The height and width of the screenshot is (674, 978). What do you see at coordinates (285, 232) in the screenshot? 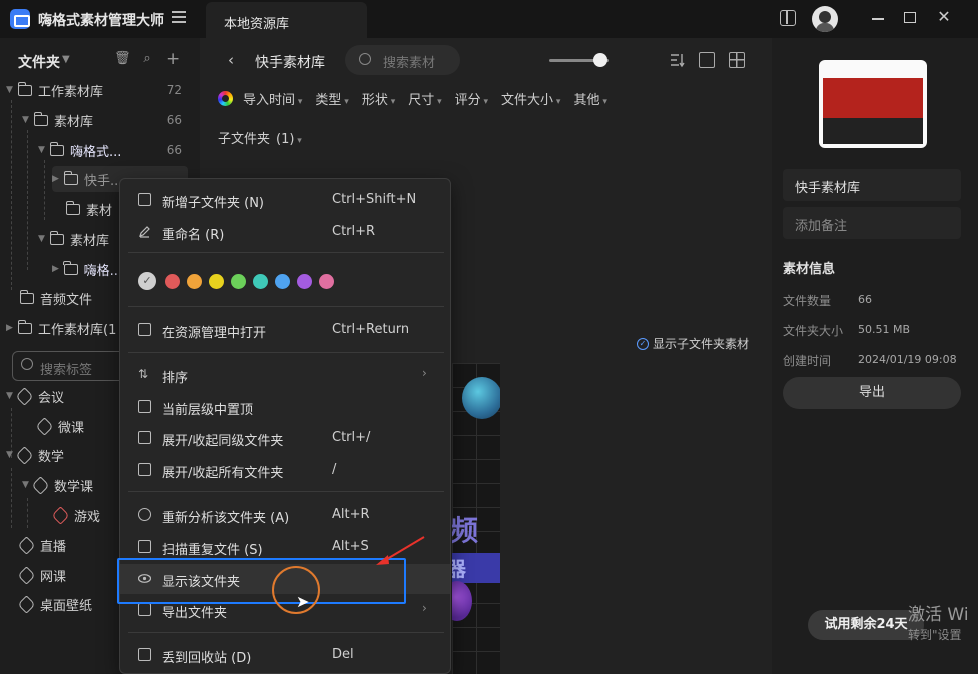
I see `menu-item-rename: 重命名 (R) Ctrl+R` at bounding box center [285, 232].